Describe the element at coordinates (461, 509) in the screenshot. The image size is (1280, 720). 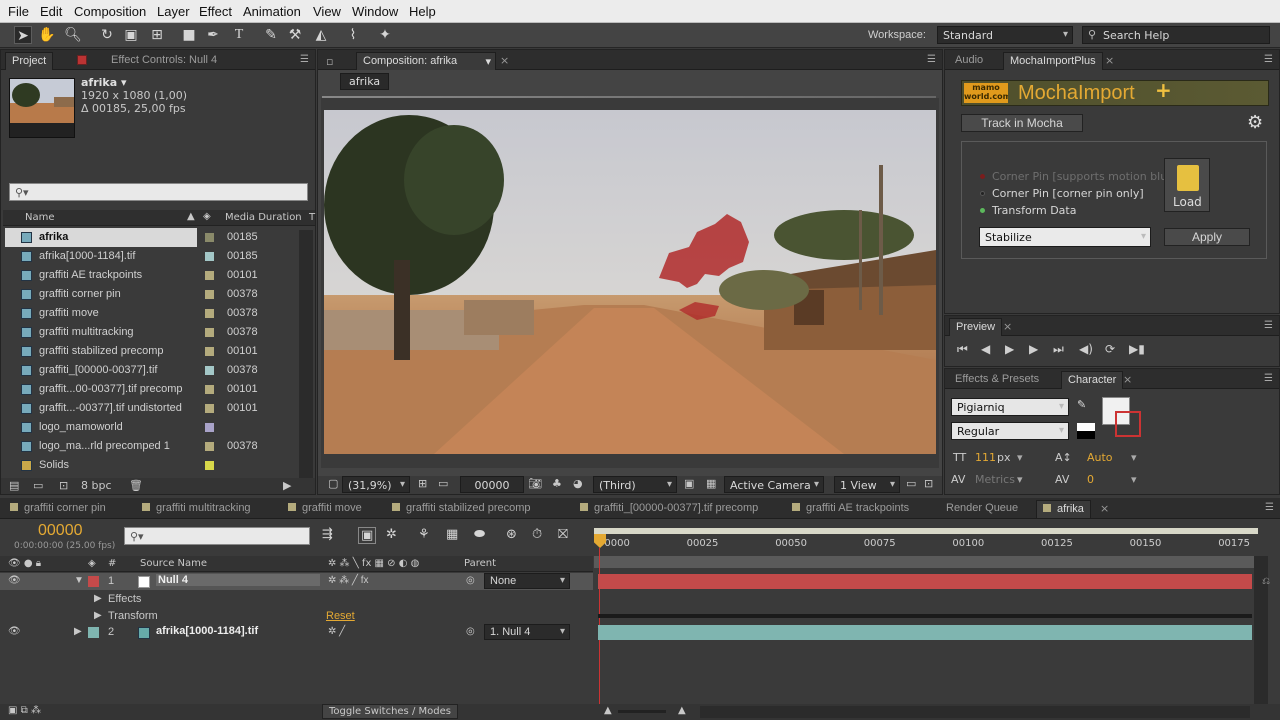
I see `timeline-tab-graffiti-stabilized: graffiti stabilized precomp` at that location.